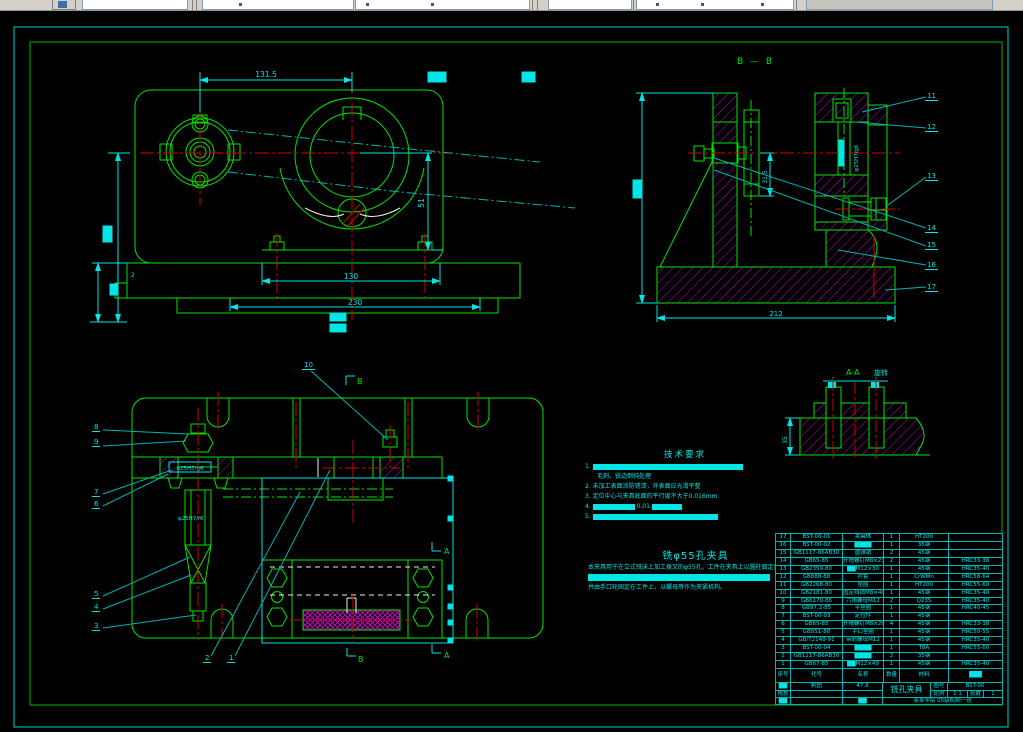  I want to click on plan-view-centerlines, so click(338, 518).